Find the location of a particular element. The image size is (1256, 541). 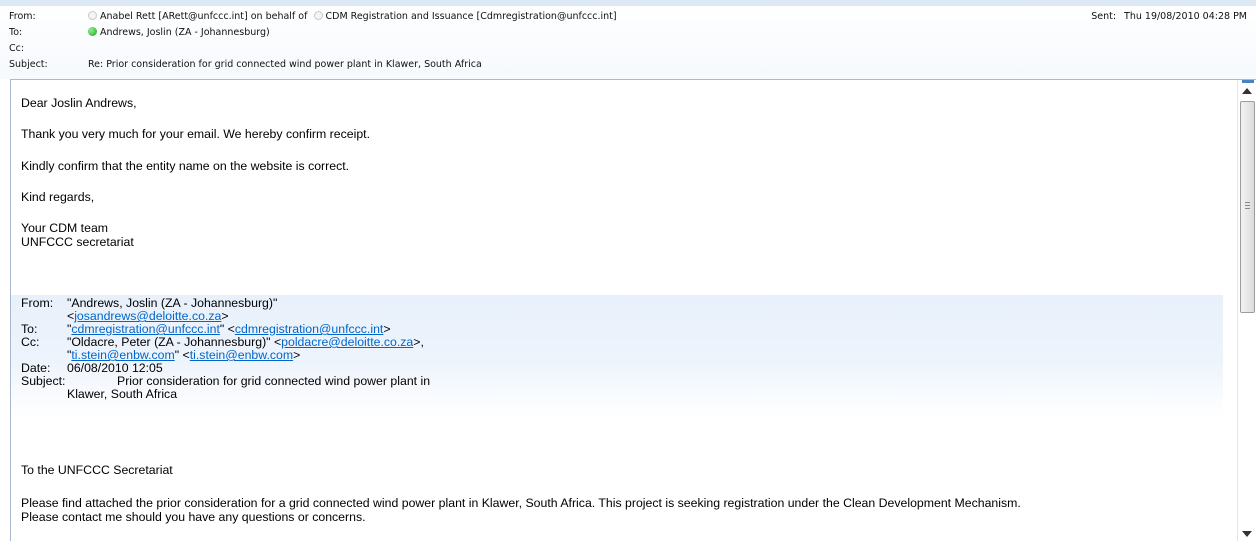

quoted-to-name-link: cdmregistration@unfccc.int is located at coordinates (145, 329).